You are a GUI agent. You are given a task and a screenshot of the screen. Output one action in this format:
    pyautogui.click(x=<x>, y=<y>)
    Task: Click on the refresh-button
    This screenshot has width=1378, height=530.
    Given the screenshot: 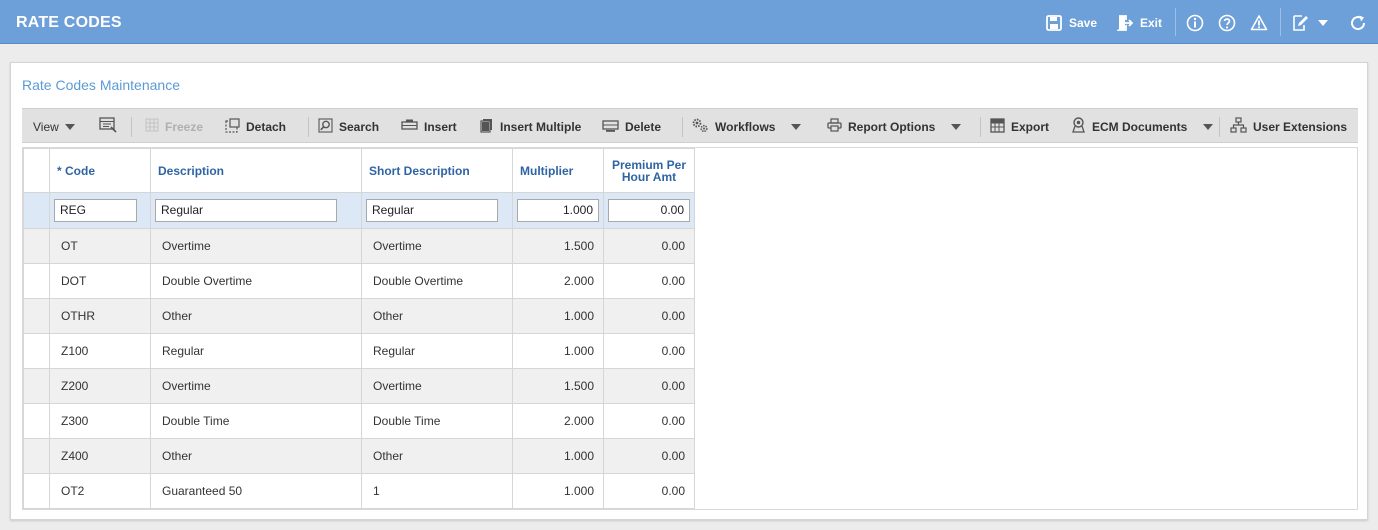 What is the action you would take?
    pyautogui.click(x=1358, y=23)
    